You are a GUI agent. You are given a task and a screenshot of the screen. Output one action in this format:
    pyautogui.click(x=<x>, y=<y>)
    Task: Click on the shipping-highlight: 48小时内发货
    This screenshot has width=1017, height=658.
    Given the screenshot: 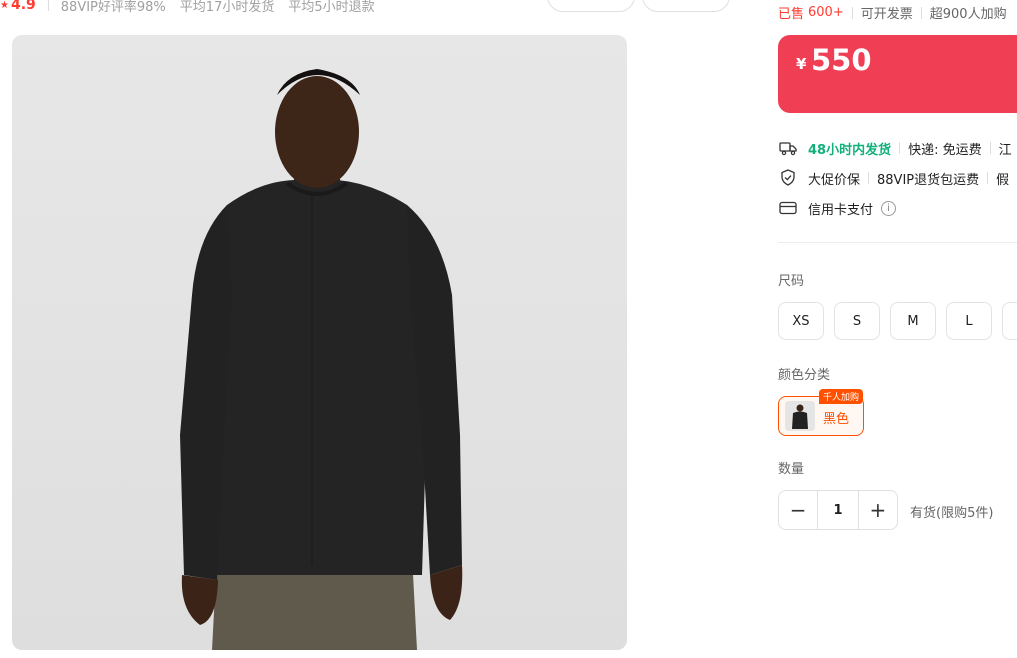 What is the action you would take?
    pyautogui.click(x=850, y=150)
    